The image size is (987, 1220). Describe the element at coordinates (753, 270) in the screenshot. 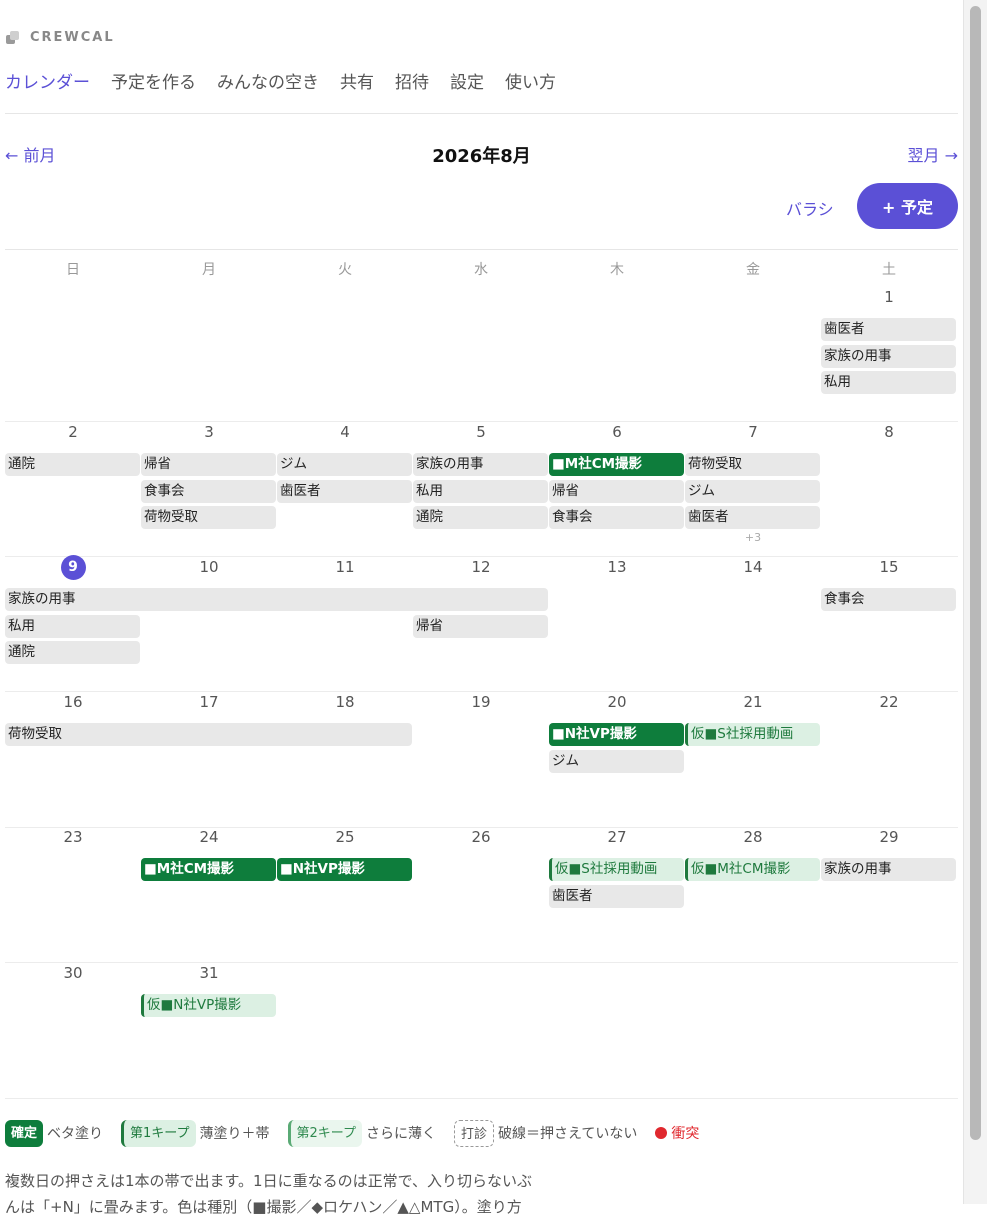

I see `weekday-fri: 金` at that location.